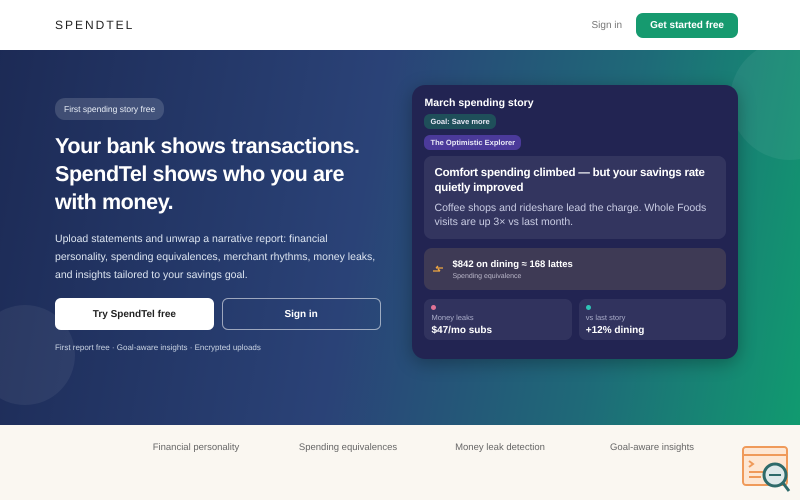 The width and height of the screenshot is (800, 500). What do you see at coordinates (570, 181) in the screenshot?
I see `story-headline: Comfort spending climbed — but your savings rate quietly improved` at bounding box center [570, 181].